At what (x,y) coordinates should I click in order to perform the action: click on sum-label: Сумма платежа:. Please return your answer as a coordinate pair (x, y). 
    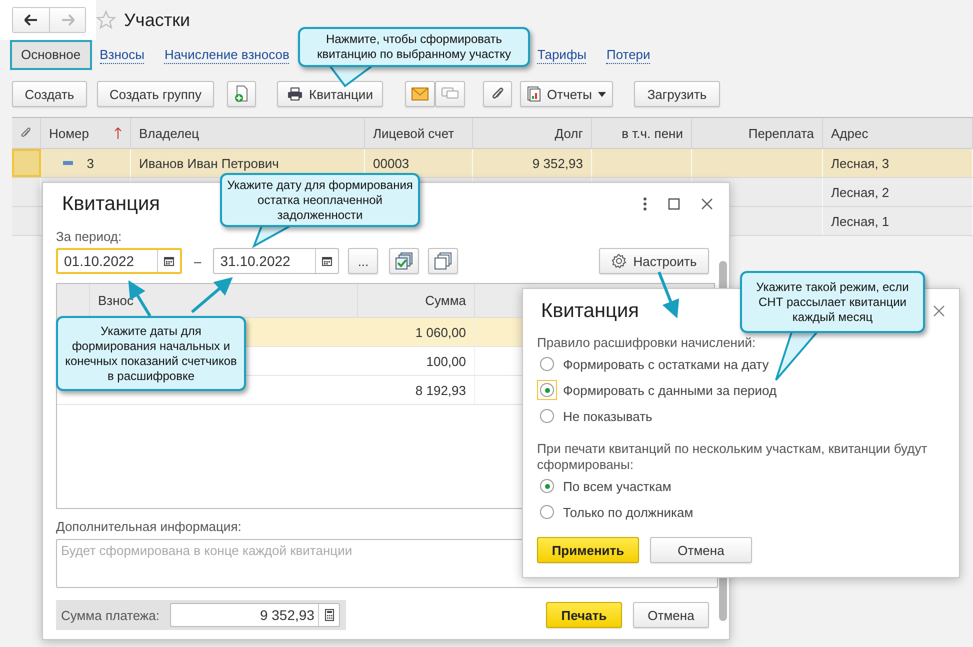
    Looking at the image, I should click on (110, 615).